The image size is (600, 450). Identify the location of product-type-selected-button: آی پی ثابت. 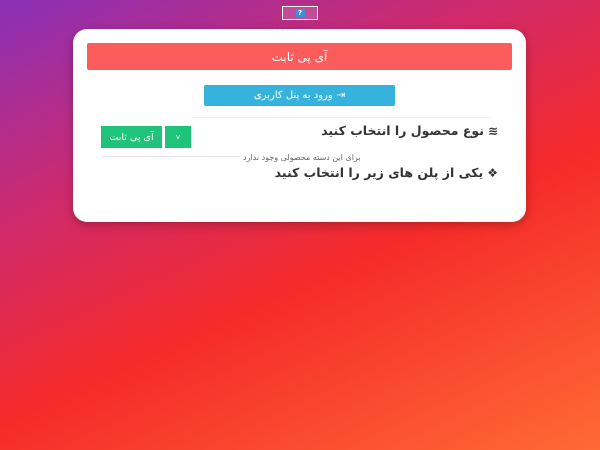
(131, 137).